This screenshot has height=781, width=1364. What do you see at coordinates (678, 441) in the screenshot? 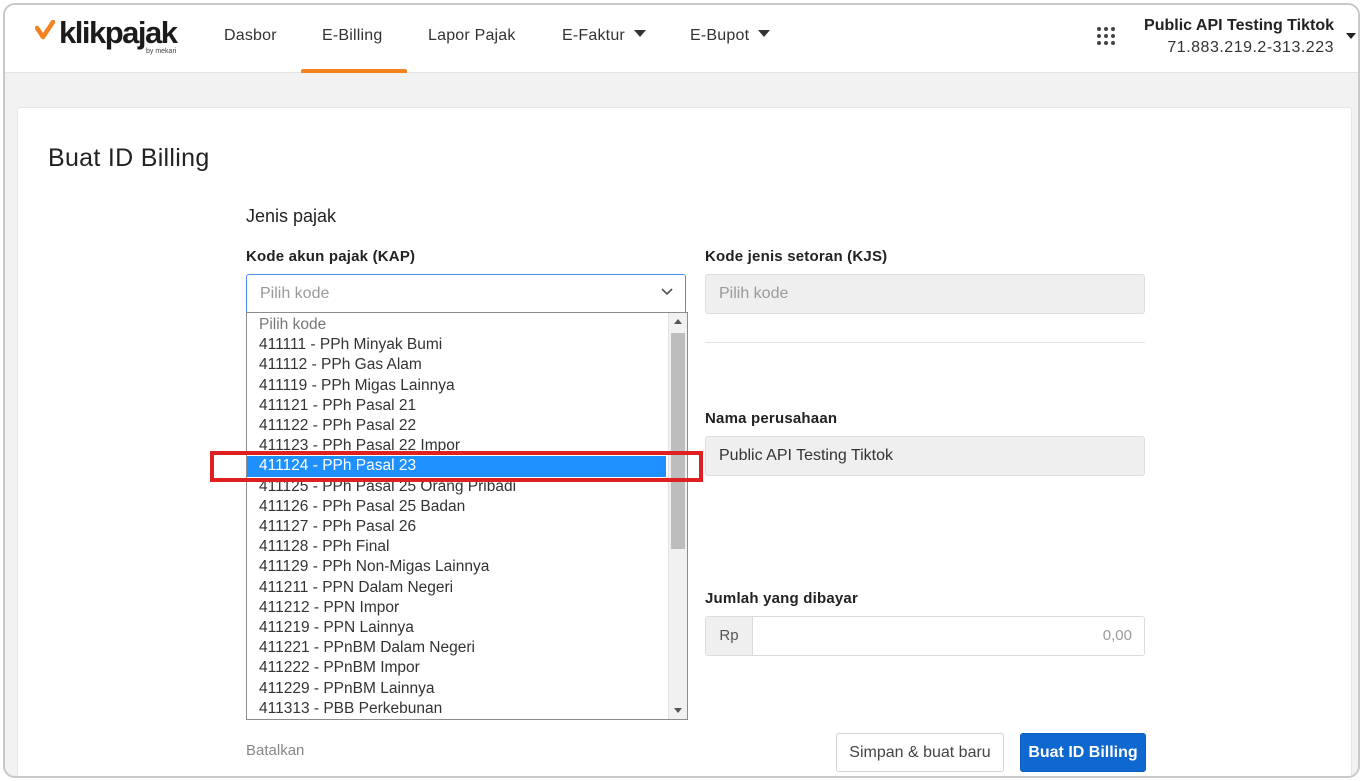
I see `scrollbar-thumb` at bounding box center [678, 441].